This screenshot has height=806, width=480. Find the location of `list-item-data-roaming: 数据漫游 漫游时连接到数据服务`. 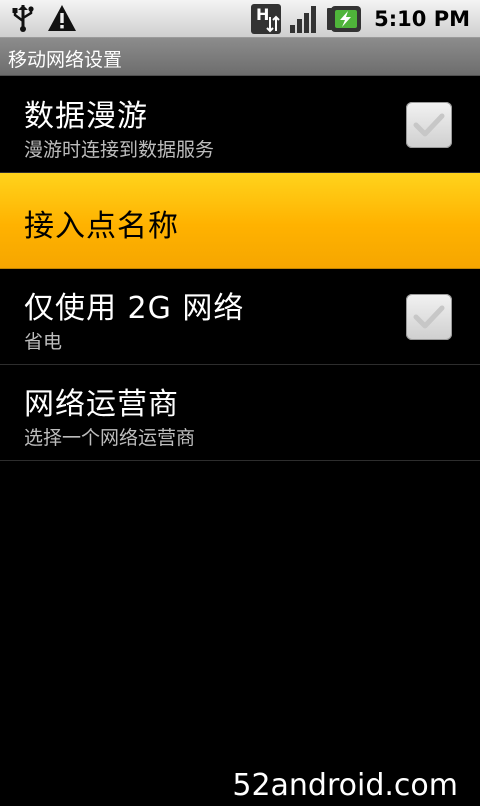

list-item-data-roaming: 数据漫游 漫游时连接到数据服务 is located at coordinates (240, 125).